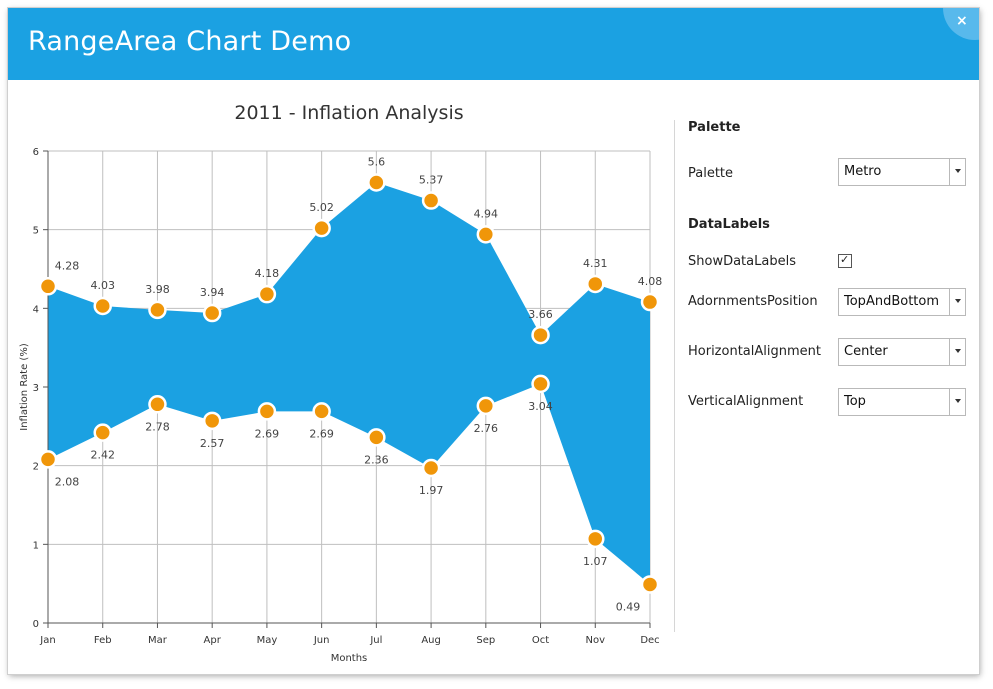 This screenshot has height=689, width=993. What do you see at coordinates (157, 289) in the screenshot?
I see `high-data-label: 3.98` at bounding box center [157, 289].